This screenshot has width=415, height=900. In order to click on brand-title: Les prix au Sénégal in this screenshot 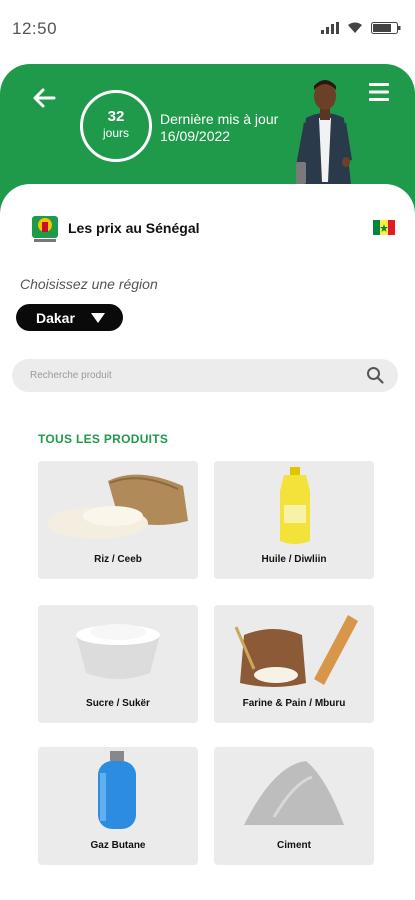, I will do `click(134, 228)`.